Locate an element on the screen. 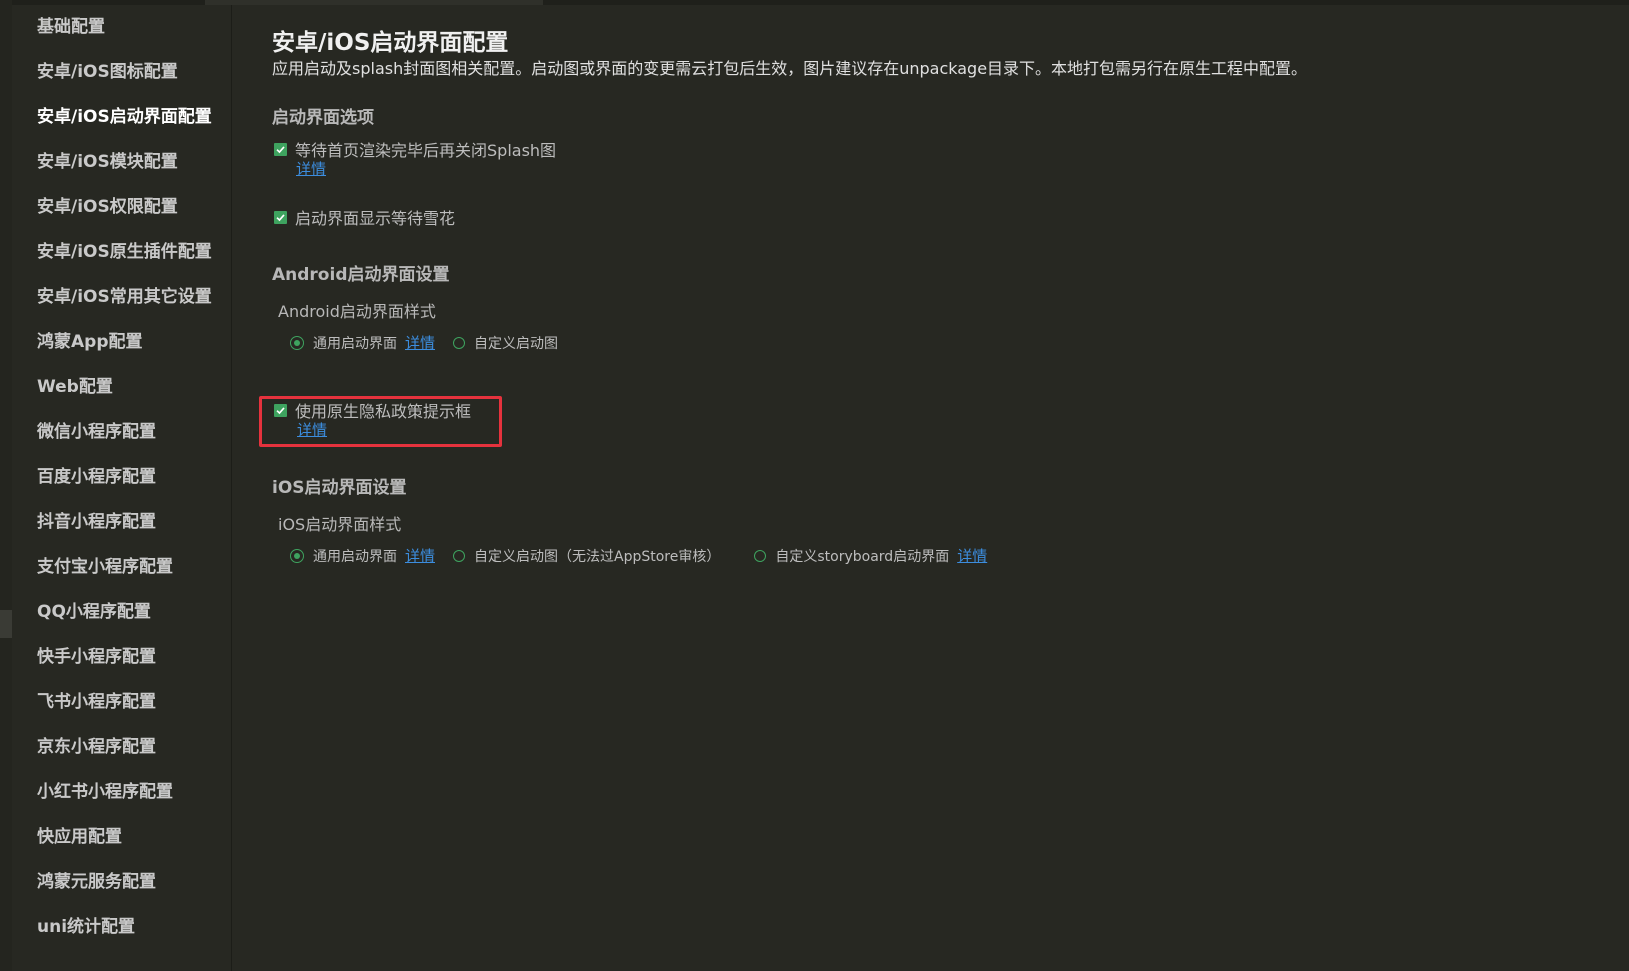 The width and height of the screenshot is (1629, 971). sidebar-item-qq: QQ小程序配置 is located at coordinates (121, 612).